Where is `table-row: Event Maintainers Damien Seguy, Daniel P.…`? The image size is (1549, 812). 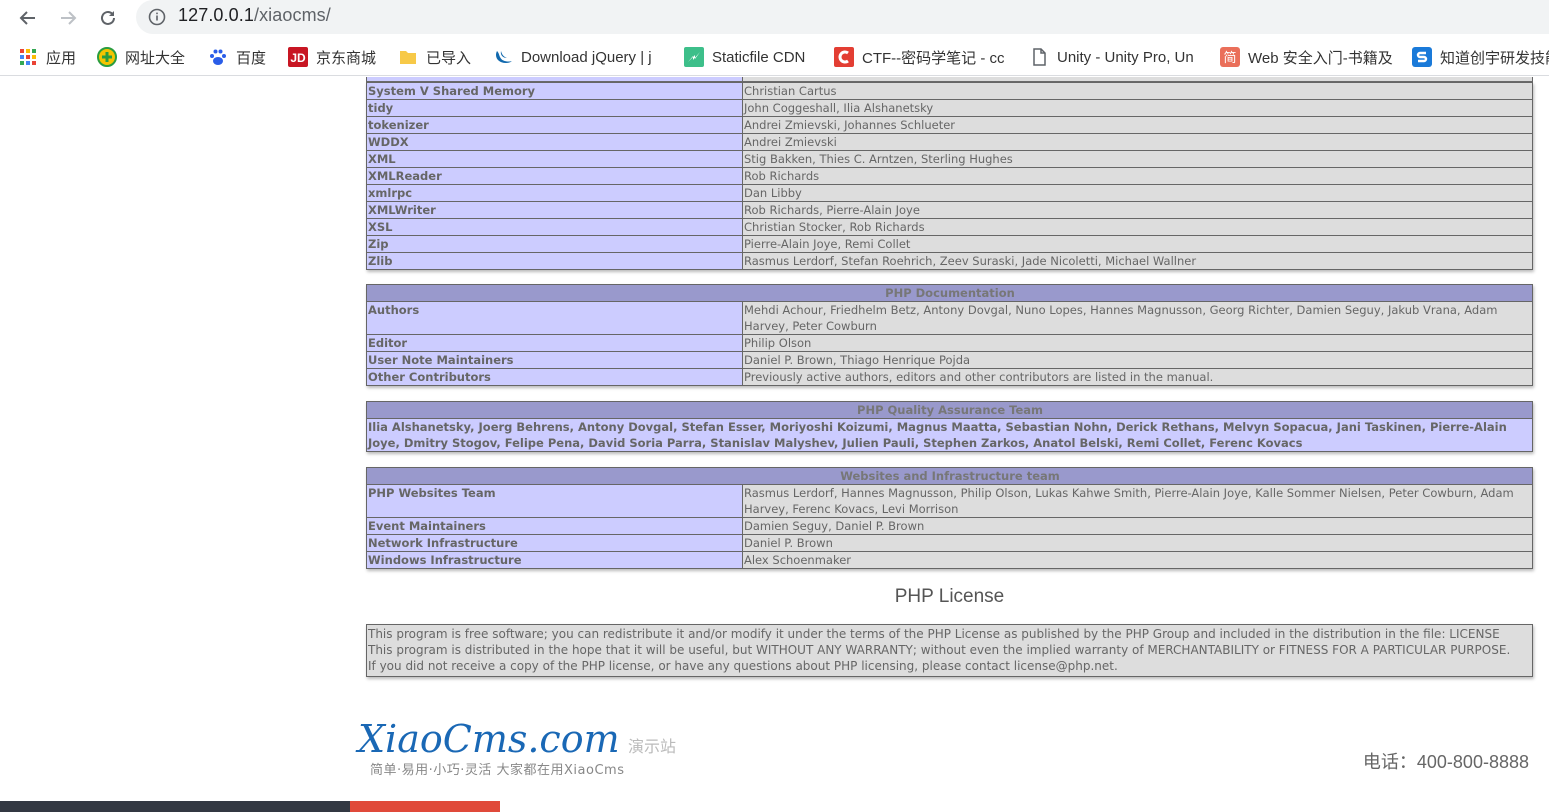
table-row: Event Maintainers Damien Seguy, Daniel P.… is located at coordinates (949, 526).